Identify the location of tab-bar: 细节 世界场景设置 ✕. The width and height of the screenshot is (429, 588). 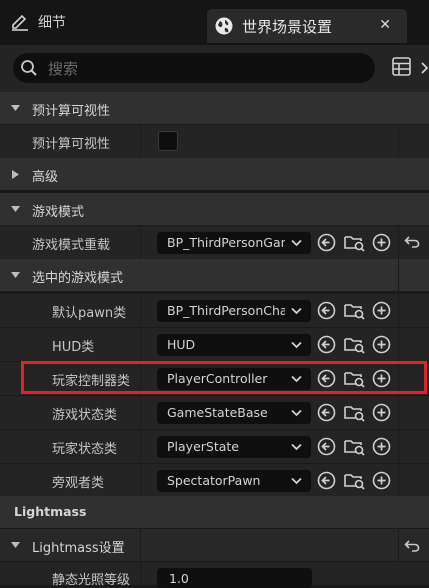
(214, 22).